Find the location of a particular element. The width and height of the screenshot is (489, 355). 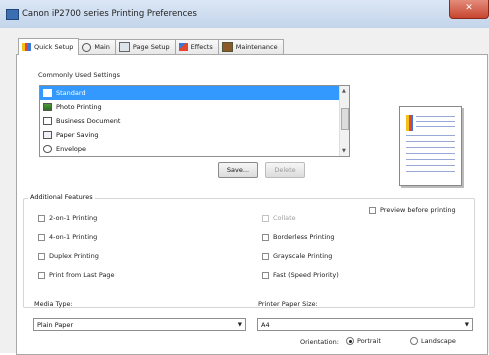

tab-effects: Effects is located at coordinates (196, 46).